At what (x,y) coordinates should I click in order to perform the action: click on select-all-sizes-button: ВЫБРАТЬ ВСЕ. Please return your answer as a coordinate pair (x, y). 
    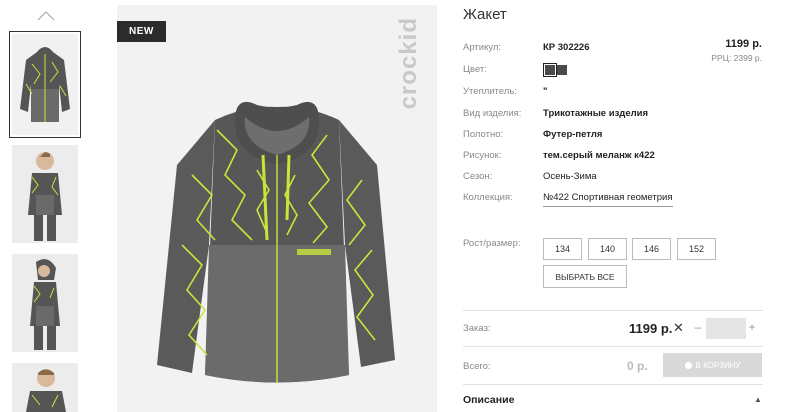
    Looking at the image, I should click on (585, 276).